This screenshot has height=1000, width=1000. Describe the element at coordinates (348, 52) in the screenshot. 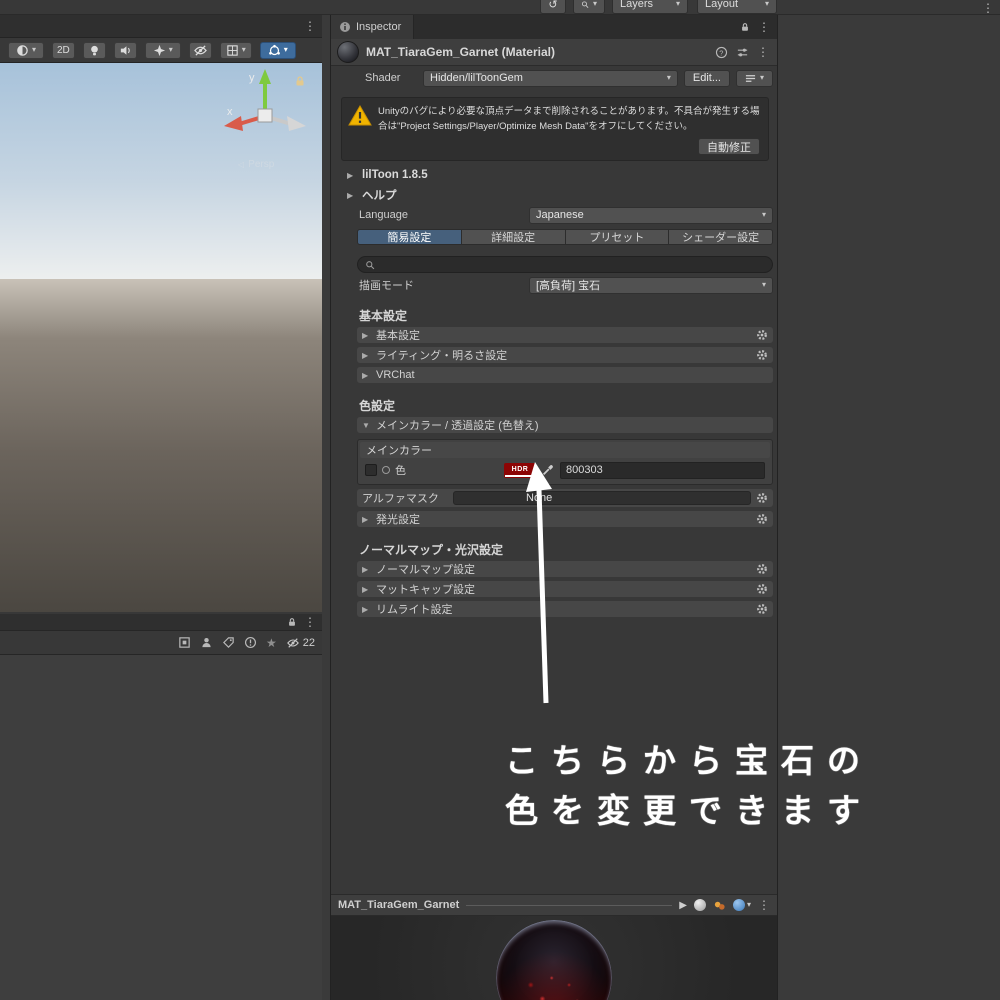

I see `material-sphere-icon` at that location.